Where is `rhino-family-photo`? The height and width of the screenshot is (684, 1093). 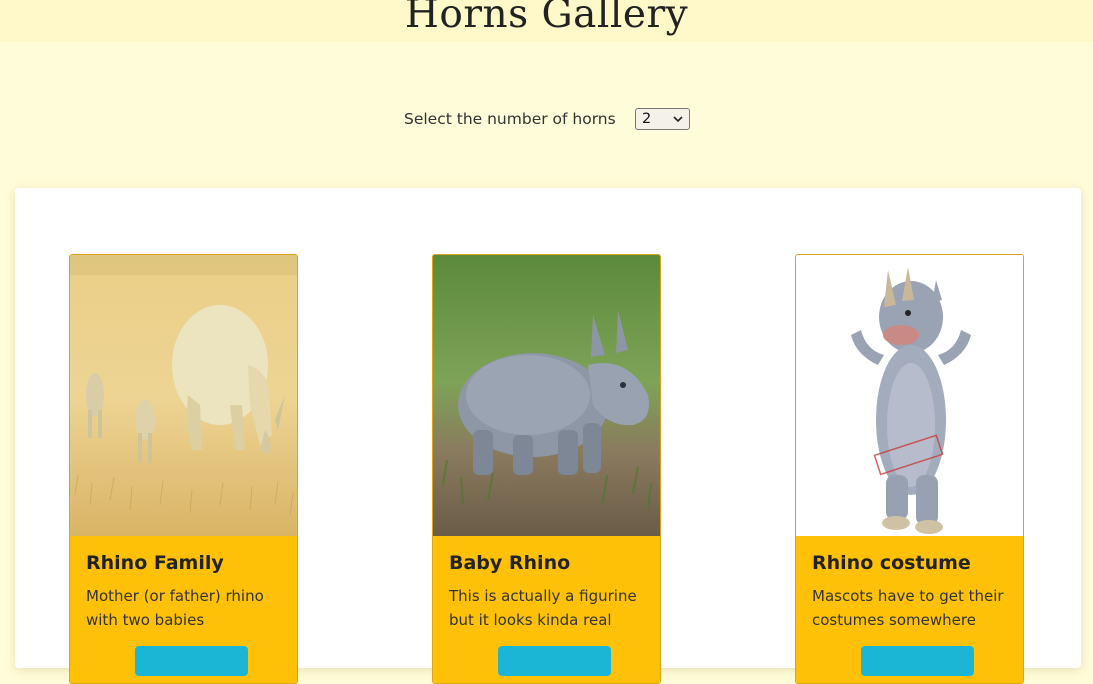 rhino-family-photo is located at coordinates (183, 395).